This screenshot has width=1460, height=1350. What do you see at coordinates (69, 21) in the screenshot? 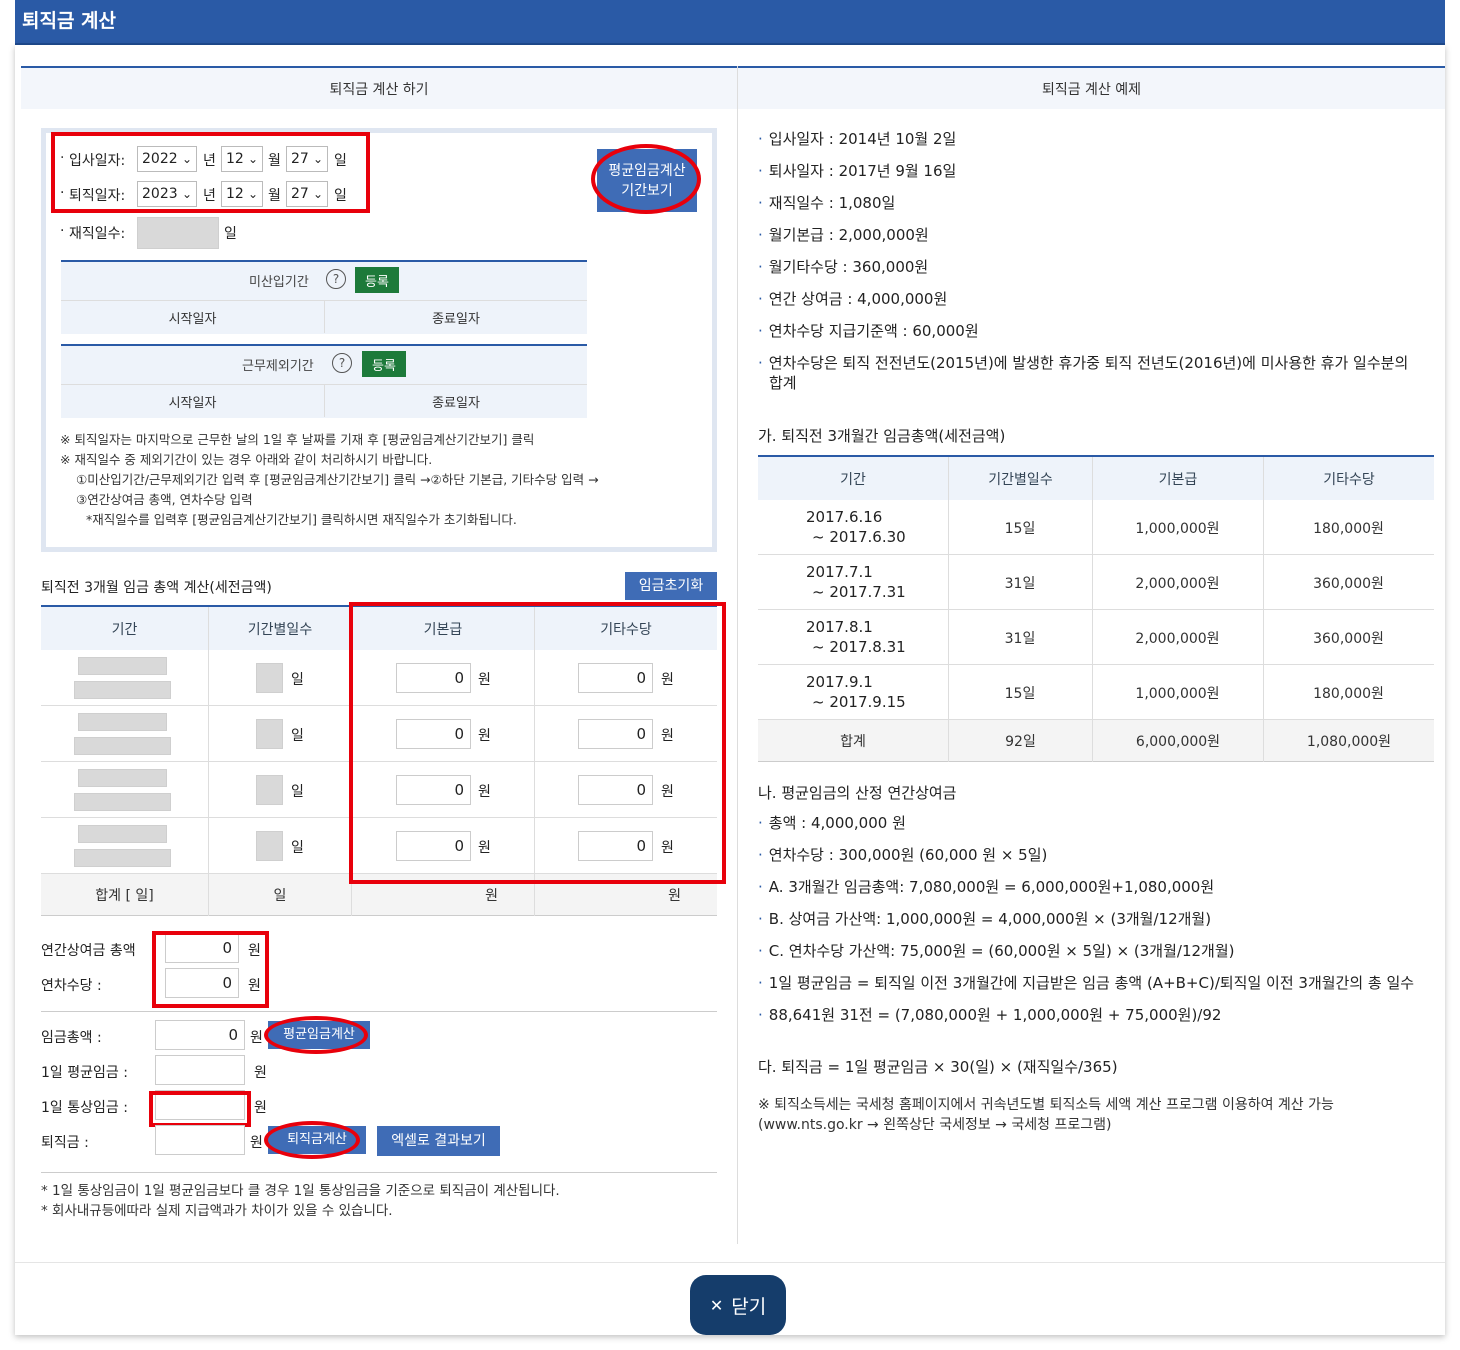
I see `window-title: 퇴직금 계산` at bounding box center [69, 21].